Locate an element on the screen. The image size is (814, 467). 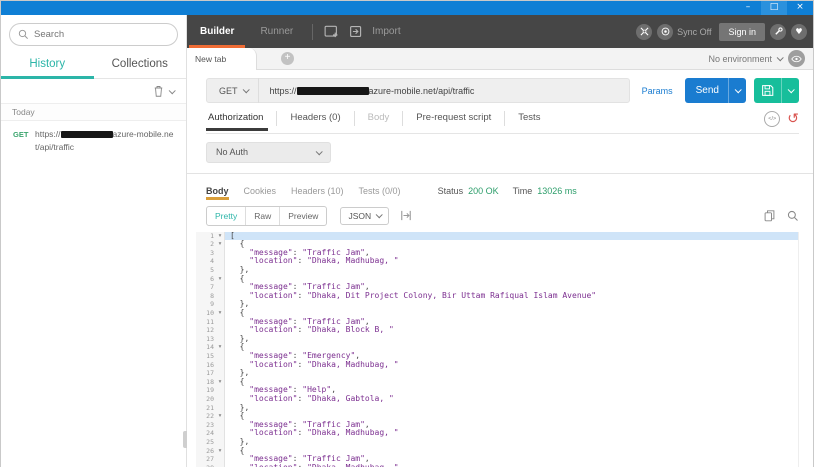
view-pretty-button: Pretty is located at coordinates (226, 216).